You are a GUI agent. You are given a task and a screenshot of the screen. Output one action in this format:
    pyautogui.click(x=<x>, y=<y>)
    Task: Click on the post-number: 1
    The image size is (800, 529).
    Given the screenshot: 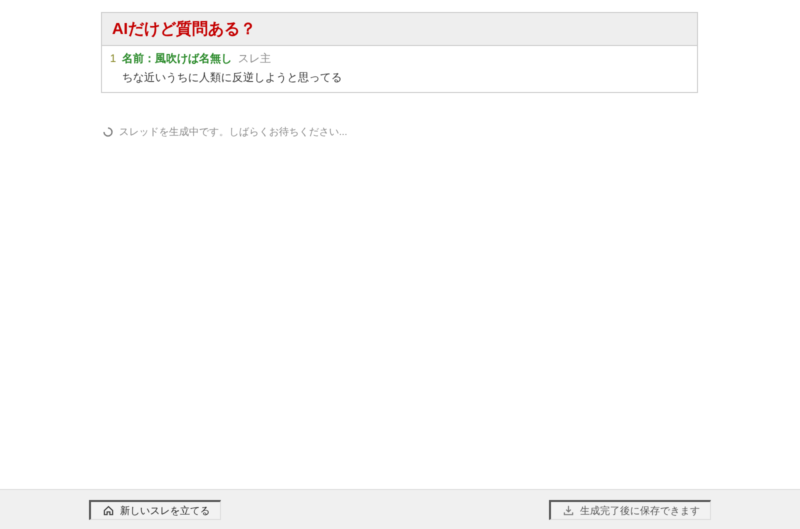 What is the action you would take?
    pyautogui.click(x=113, y=59)
    